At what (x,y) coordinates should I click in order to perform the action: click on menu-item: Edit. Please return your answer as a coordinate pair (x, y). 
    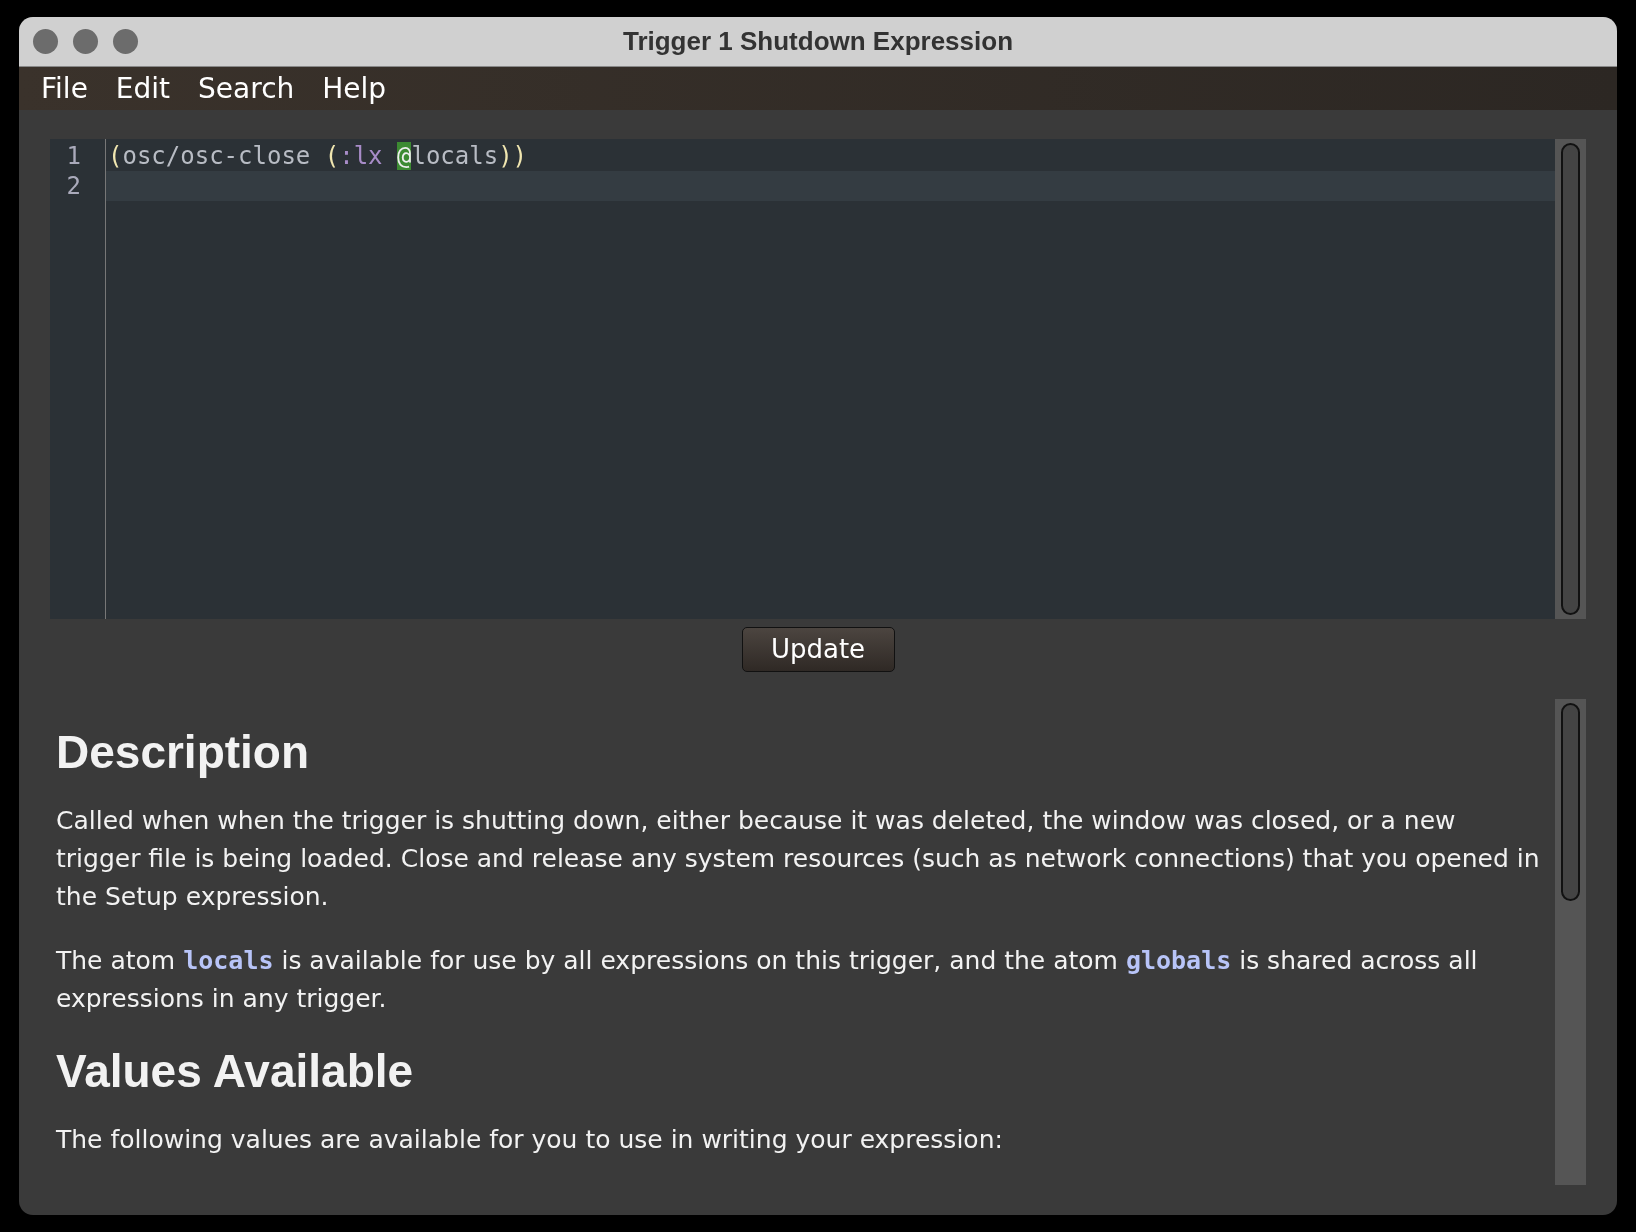
    Looking at the image, I should click on (143, 88).